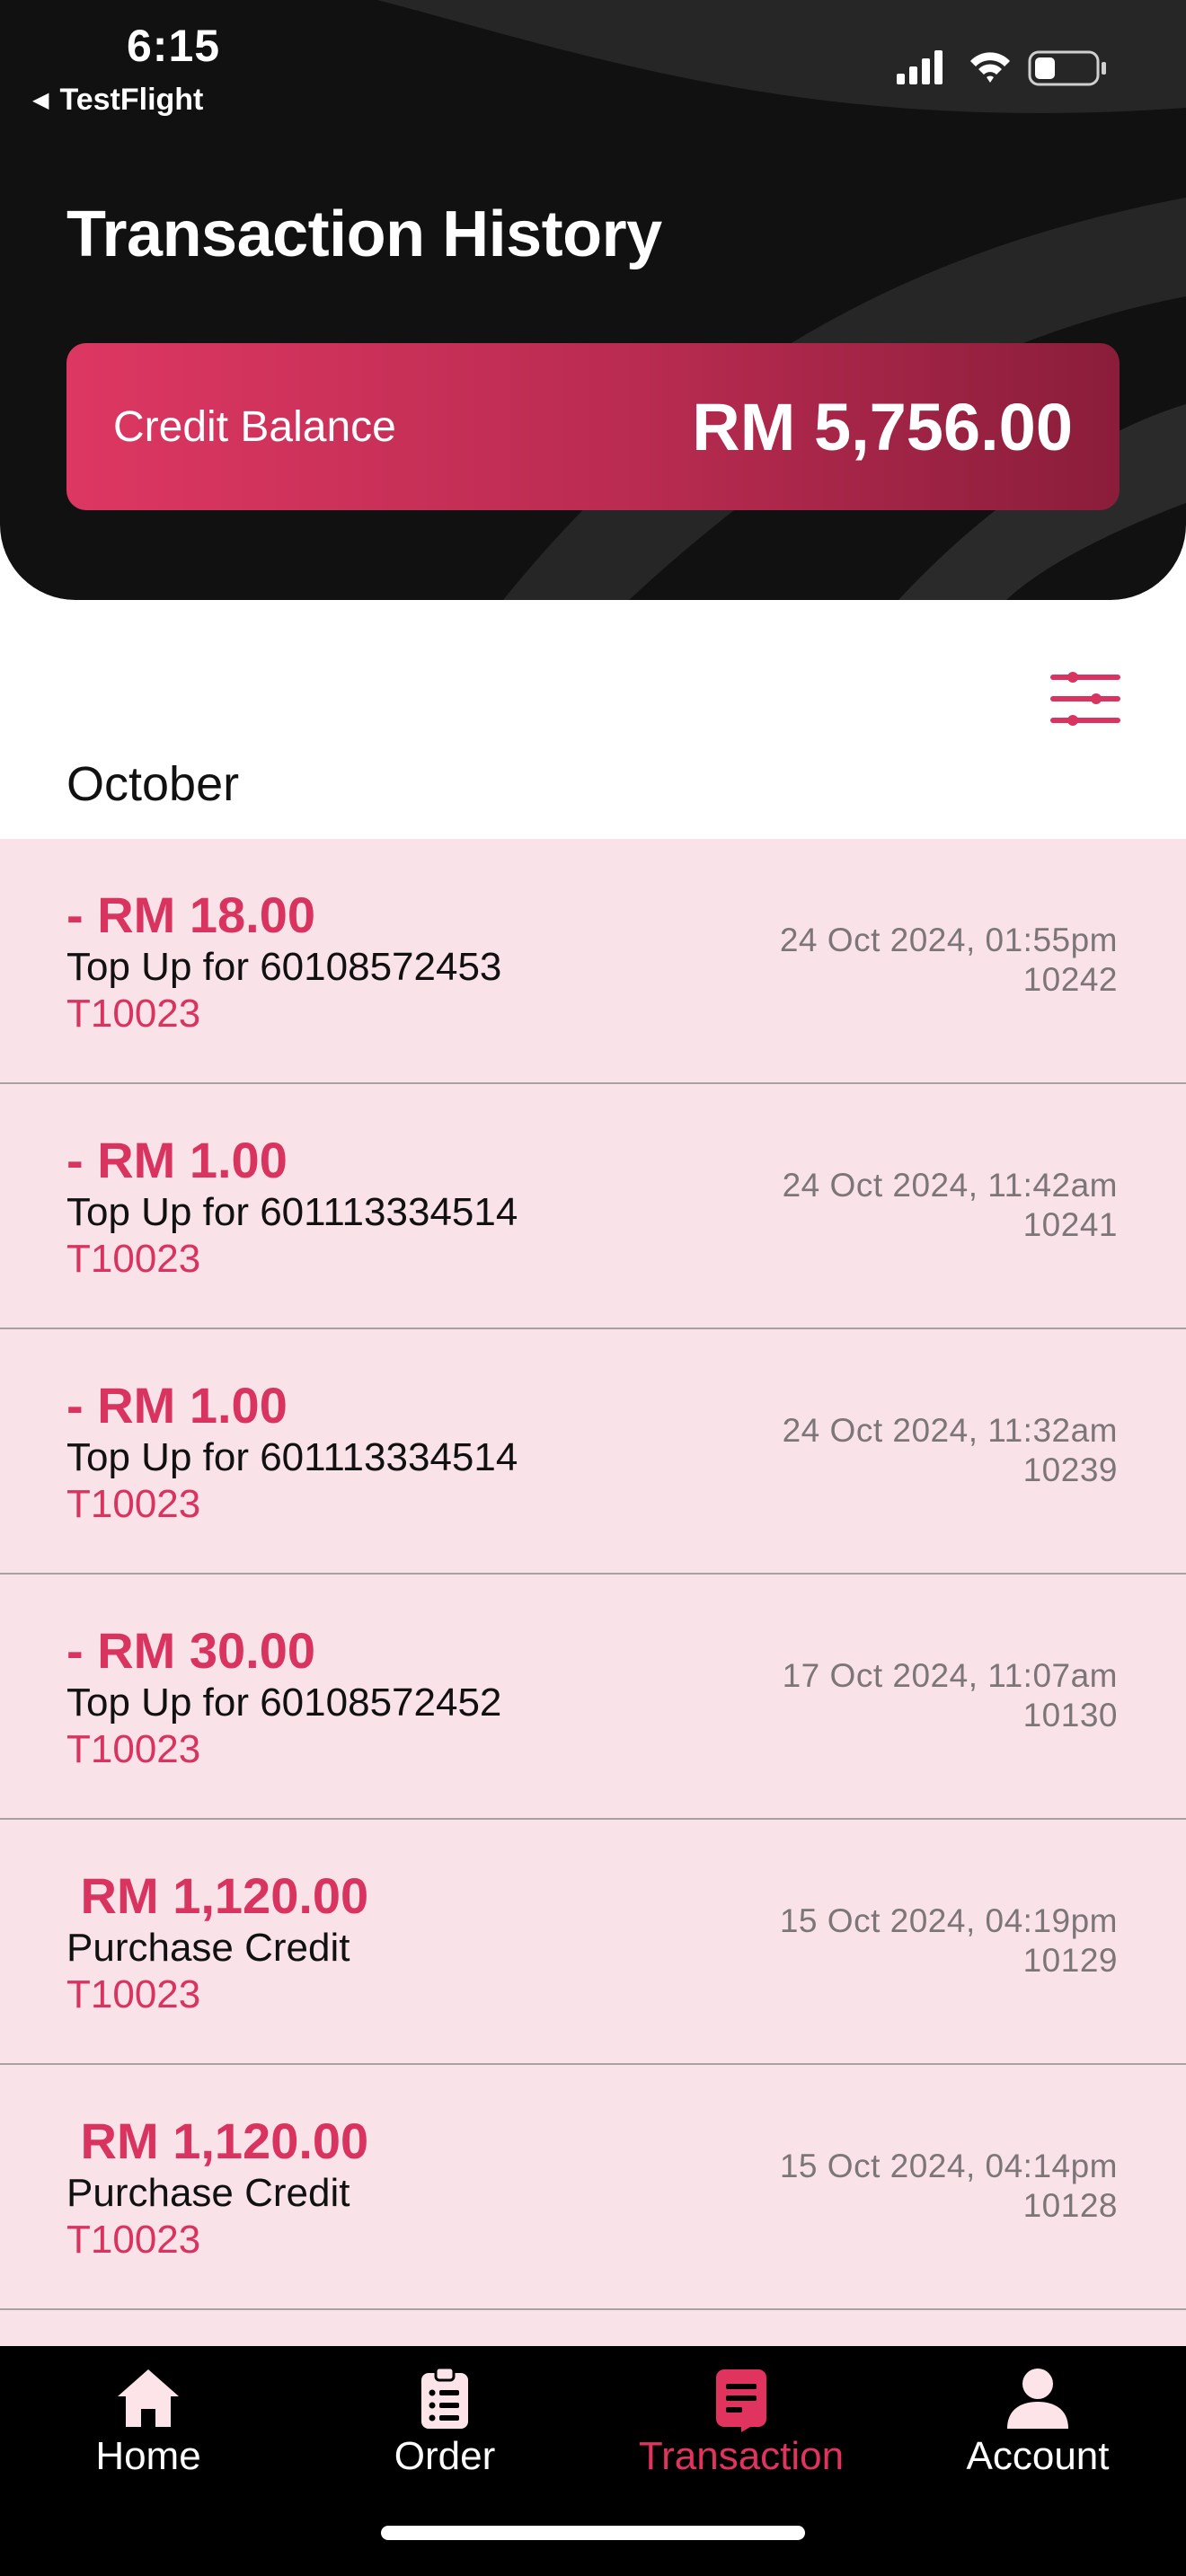  Describe the element at coordinates (444, 2397) in the screenshot. I see `clipboard-list-icon` at that location.